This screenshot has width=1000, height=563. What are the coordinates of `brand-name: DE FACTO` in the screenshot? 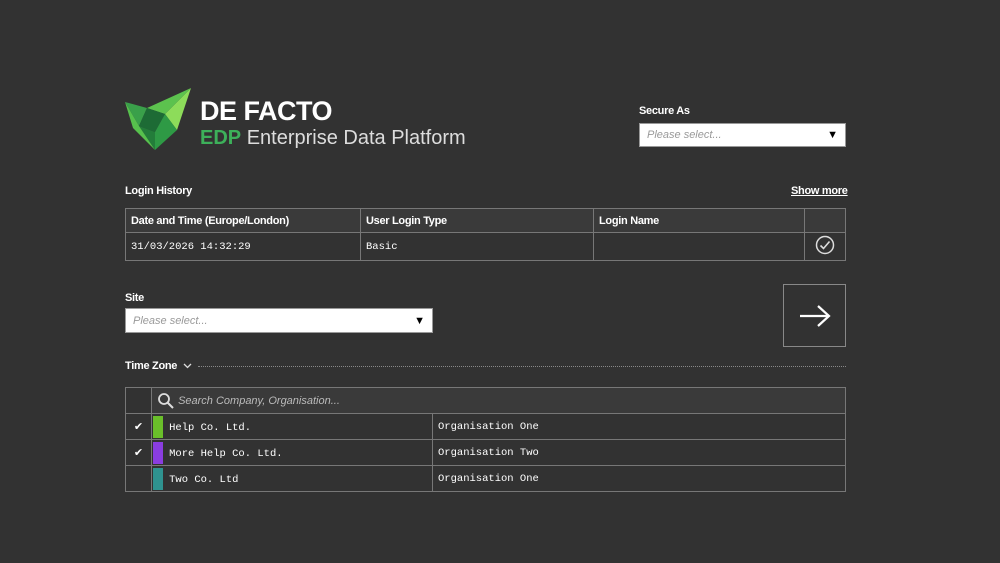 It's located at (266, 111).